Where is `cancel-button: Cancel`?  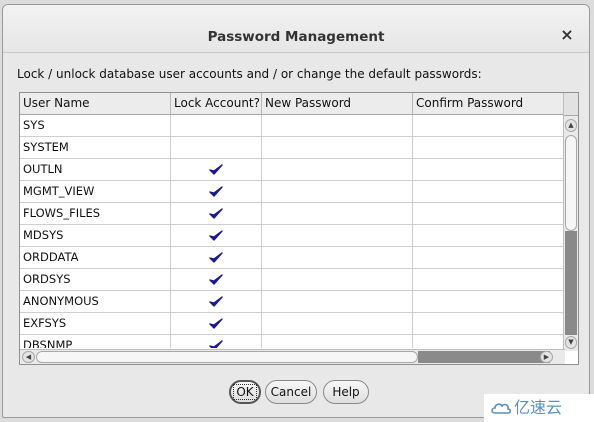 cancel-button: Cancel is located at coordinates (291, 392).